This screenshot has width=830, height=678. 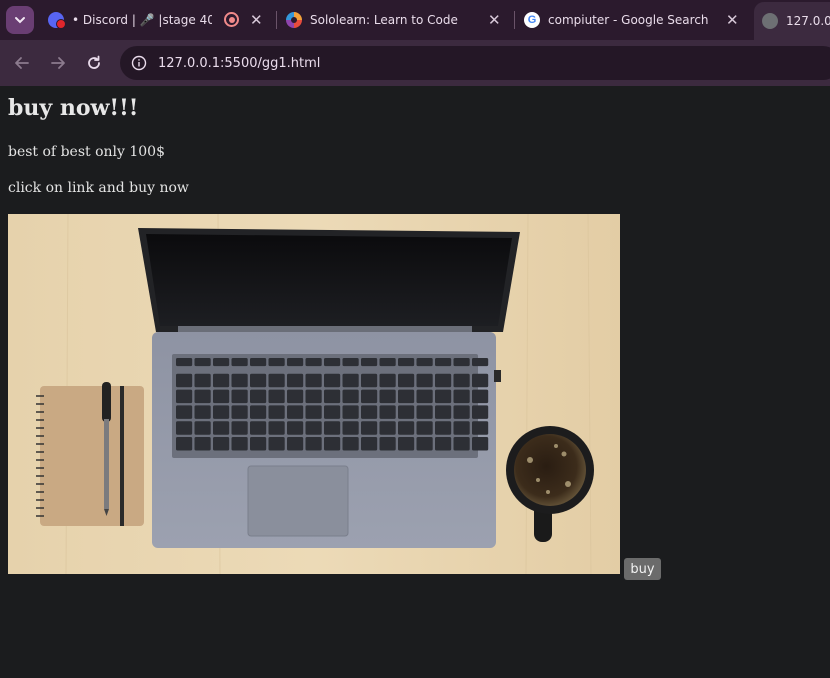 I want to click on site-info-button, so click(x=139, y=63).